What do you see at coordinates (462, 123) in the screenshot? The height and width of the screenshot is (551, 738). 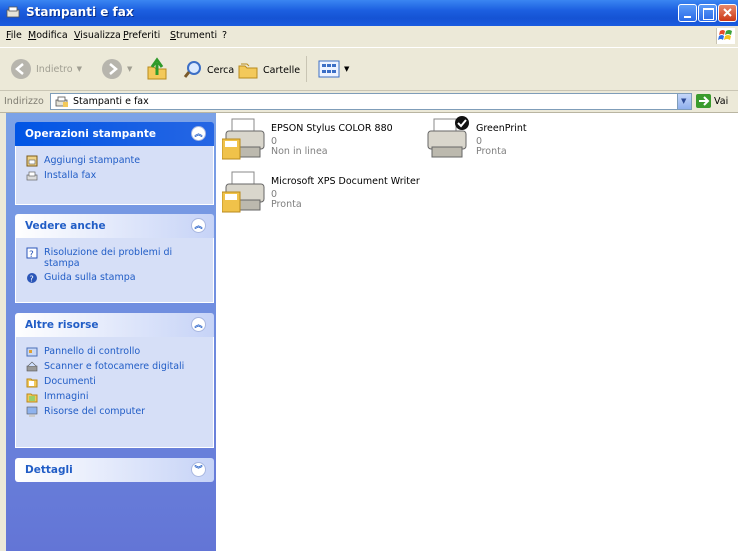 I see `default-printer-check-icon` at bounding box center [462, 123].